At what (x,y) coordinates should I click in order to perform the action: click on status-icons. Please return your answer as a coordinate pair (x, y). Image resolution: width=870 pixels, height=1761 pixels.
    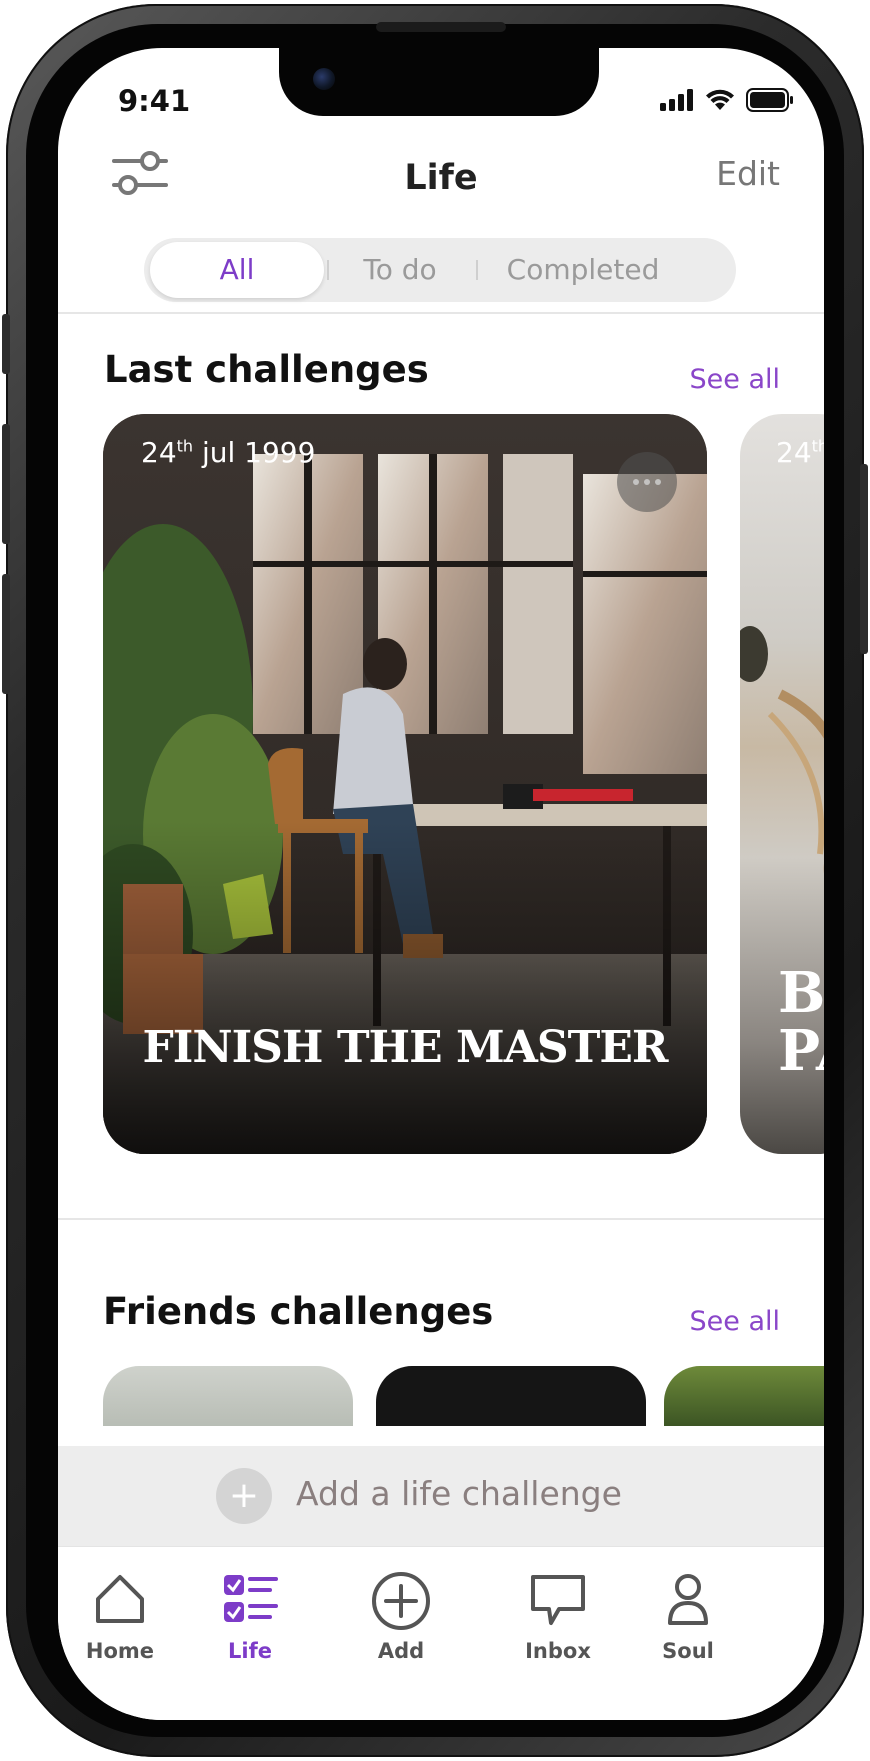
    Looking at the image, I should click on (727, 100).